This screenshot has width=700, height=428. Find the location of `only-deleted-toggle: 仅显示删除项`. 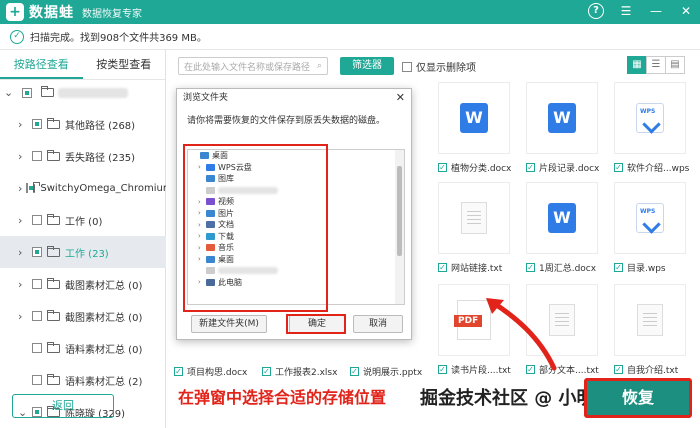

only-deleted-toggle: 仅显示删除项 is located at coordinates (439, 66).